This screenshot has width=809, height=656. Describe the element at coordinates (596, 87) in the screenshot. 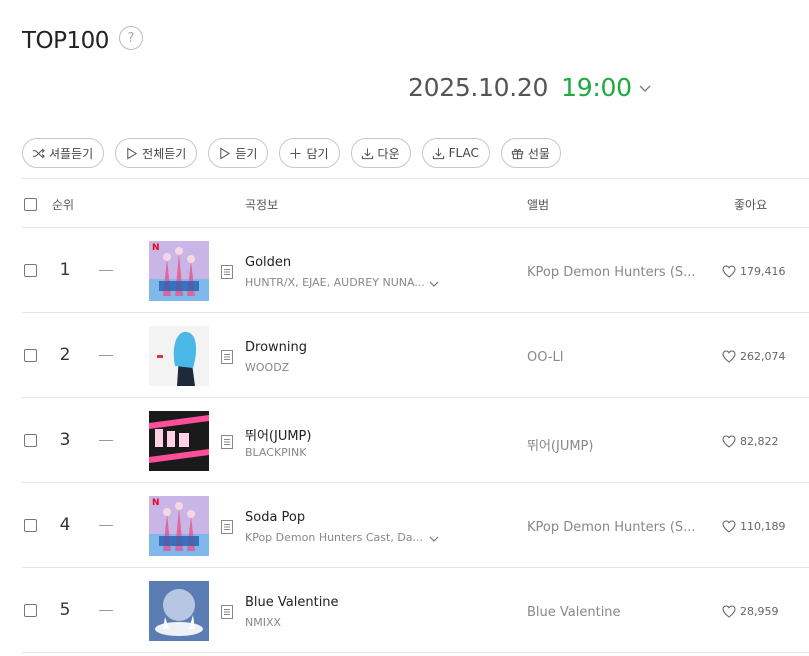

I see `chart-time: 19:00` at that location.